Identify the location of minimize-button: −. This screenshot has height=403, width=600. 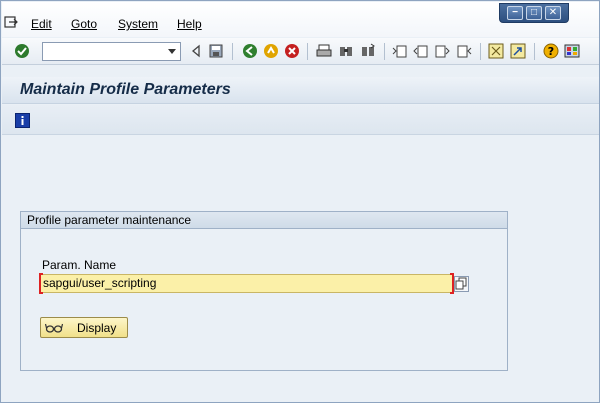
(515, 13).